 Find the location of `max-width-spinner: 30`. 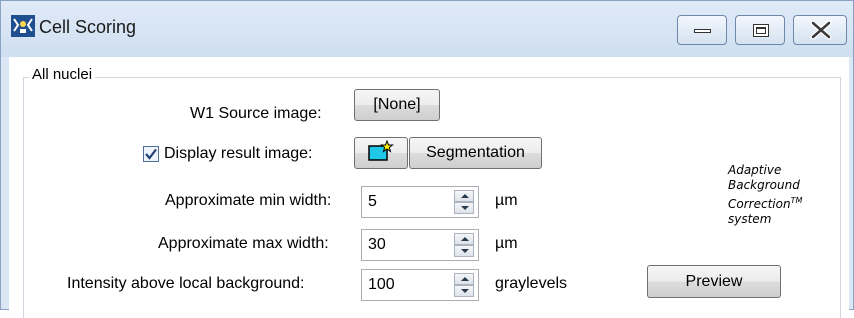

max-width-spinner: 30 is located at coordinates (420, 245).